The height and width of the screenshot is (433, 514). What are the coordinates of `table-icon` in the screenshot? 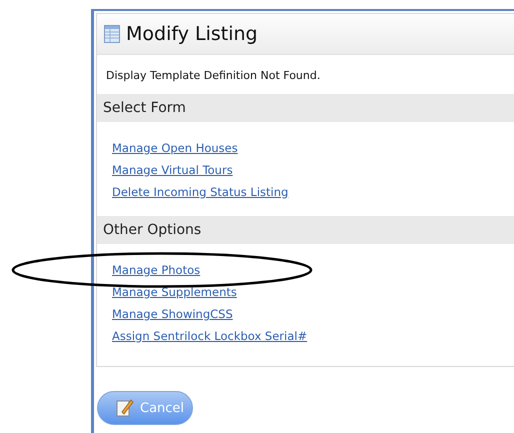 It's located at (112, 34).